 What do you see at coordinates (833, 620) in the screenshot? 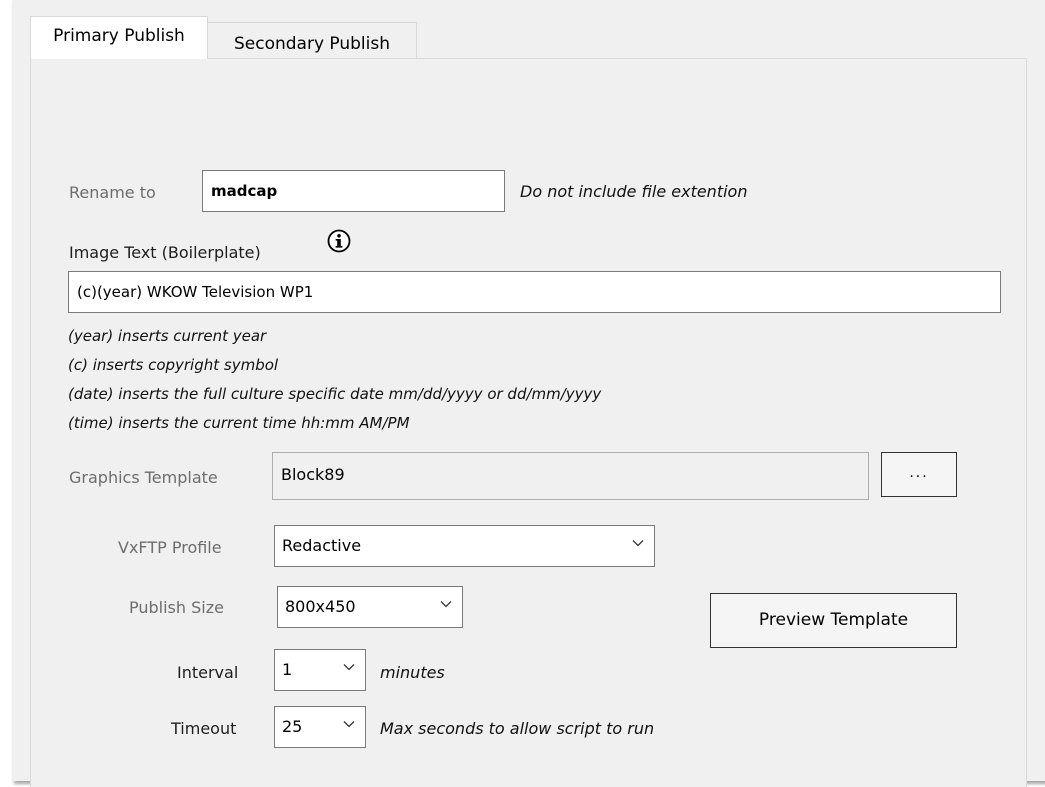
I see `preview-template-button: Preview Template` at bounding box center [833, 620].